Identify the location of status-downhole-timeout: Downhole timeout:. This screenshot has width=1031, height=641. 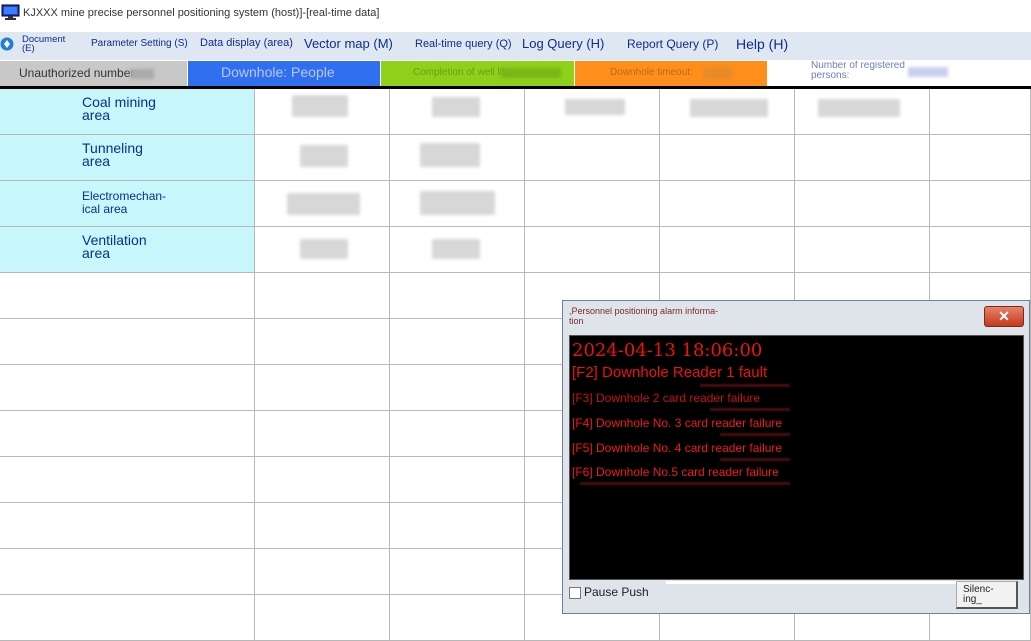
(671, 73).